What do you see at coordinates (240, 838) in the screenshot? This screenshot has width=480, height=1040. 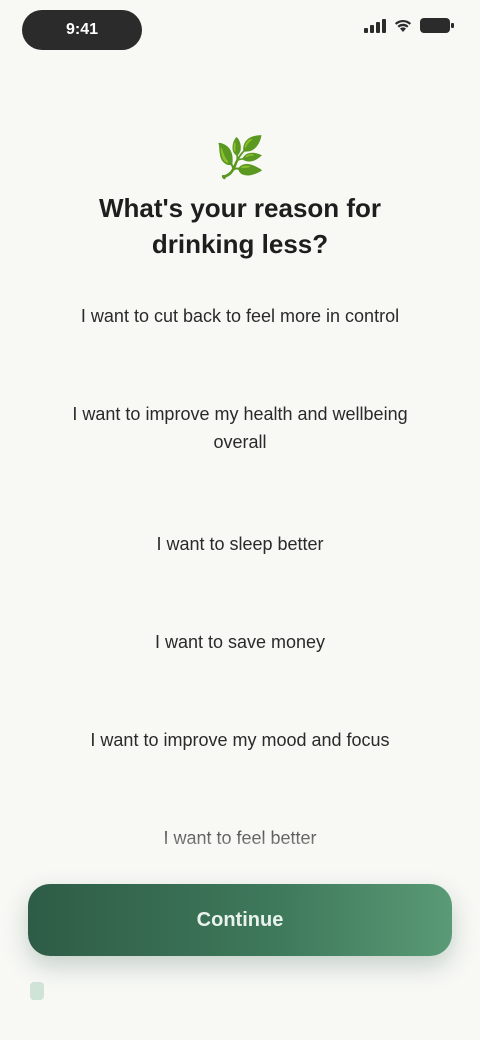 I see `option-item: I want to feel better` at bounding box center [240, 838].